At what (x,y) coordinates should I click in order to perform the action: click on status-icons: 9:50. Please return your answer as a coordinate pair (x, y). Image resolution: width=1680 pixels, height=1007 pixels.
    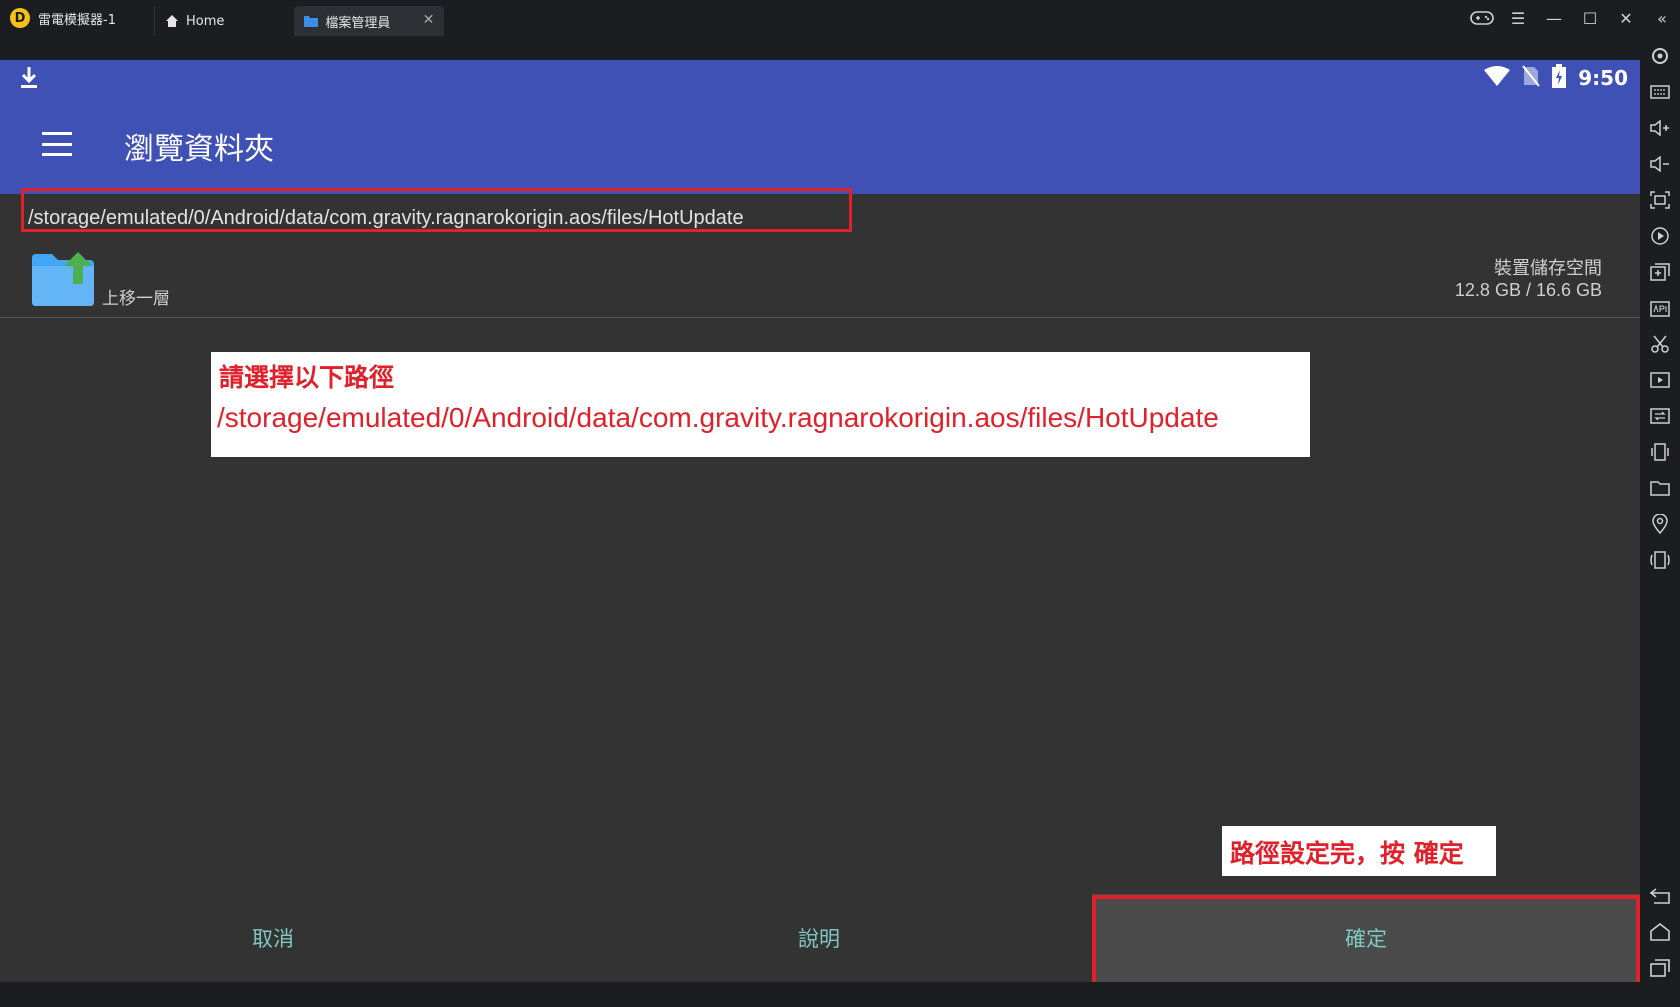
    Looking at the image, I should click on (1556, 78).